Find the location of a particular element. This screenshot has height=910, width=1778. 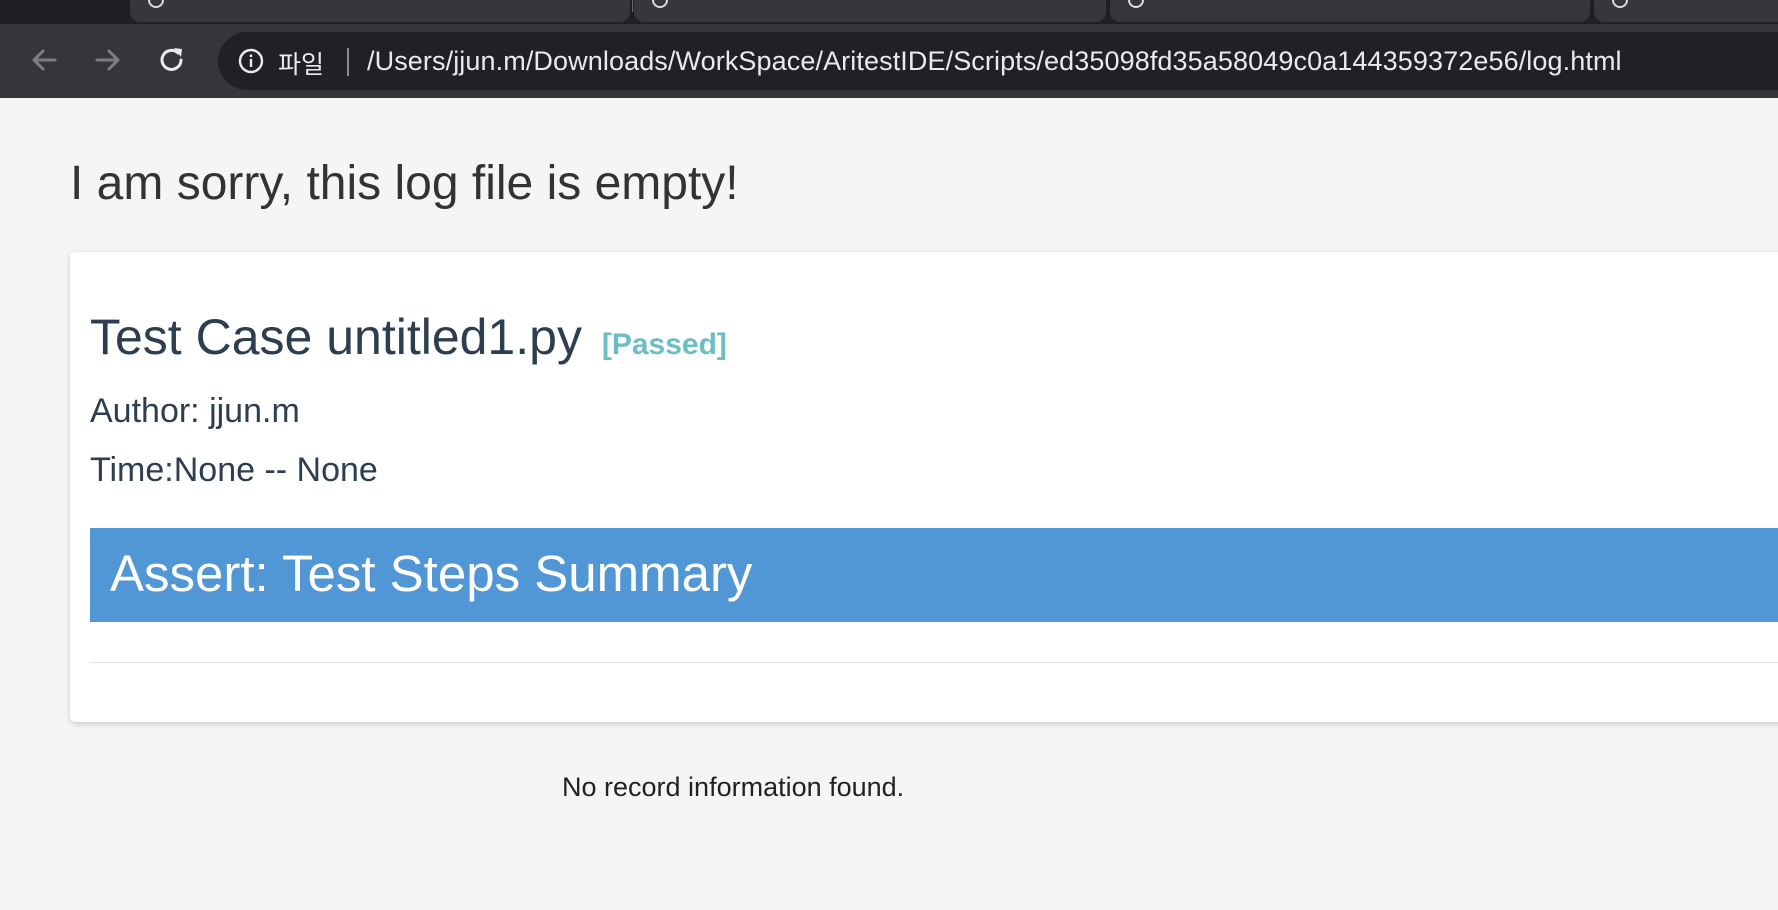

tab-separator is located at coordinates (632, 6).